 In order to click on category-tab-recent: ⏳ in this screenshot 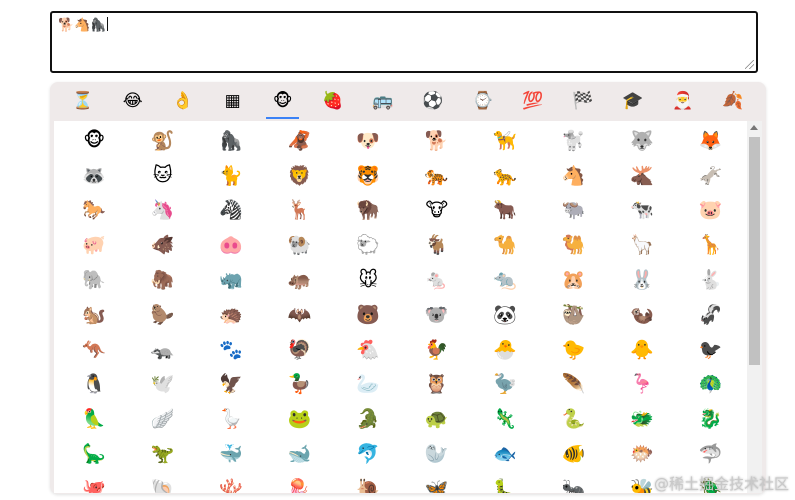, I will do `click(82, 101)`.